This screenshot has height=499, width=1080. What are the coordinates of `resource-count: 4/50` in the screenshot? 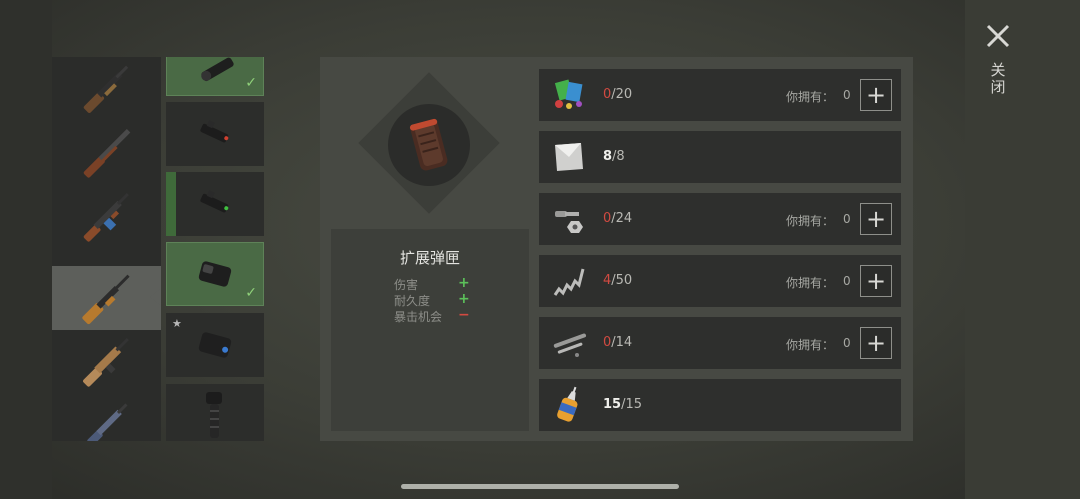 It's located at (617, 280).